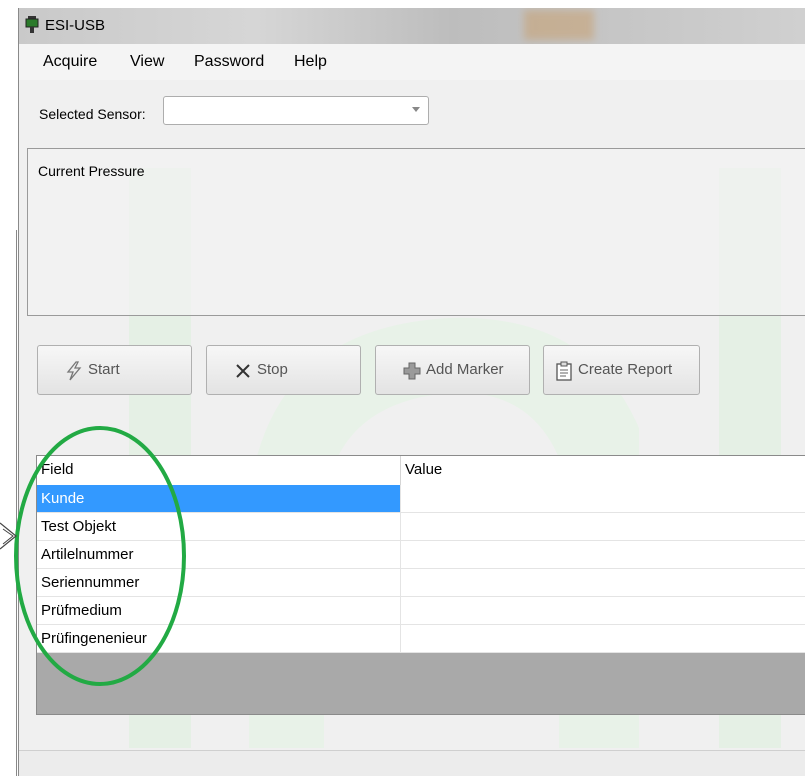  Describe the element at coordinates (400, 470) in the screenshot. I see `column-separator` at that location.